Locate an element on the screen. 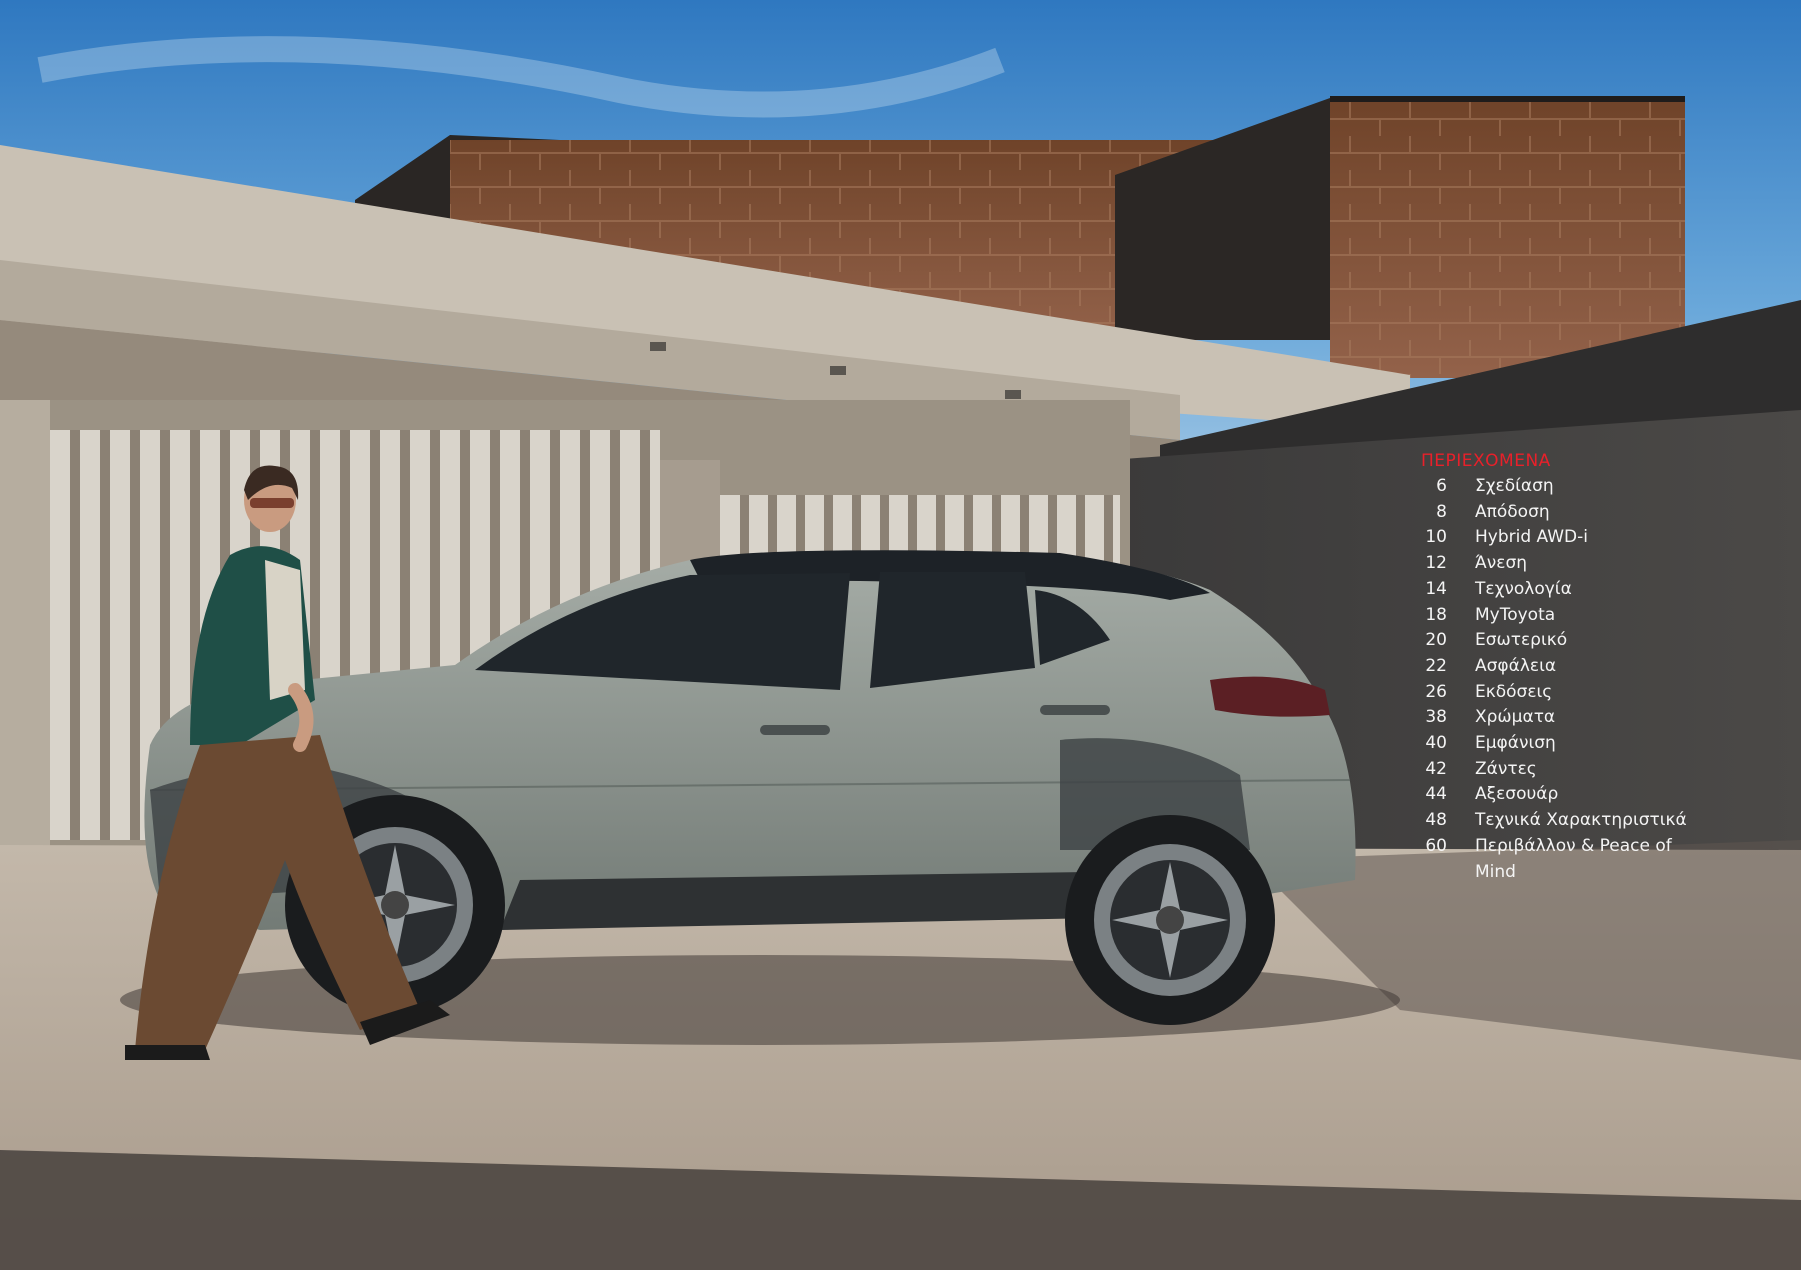  contents-entry: 20 Εσωτερικό is located at coordinates (1571, 641).